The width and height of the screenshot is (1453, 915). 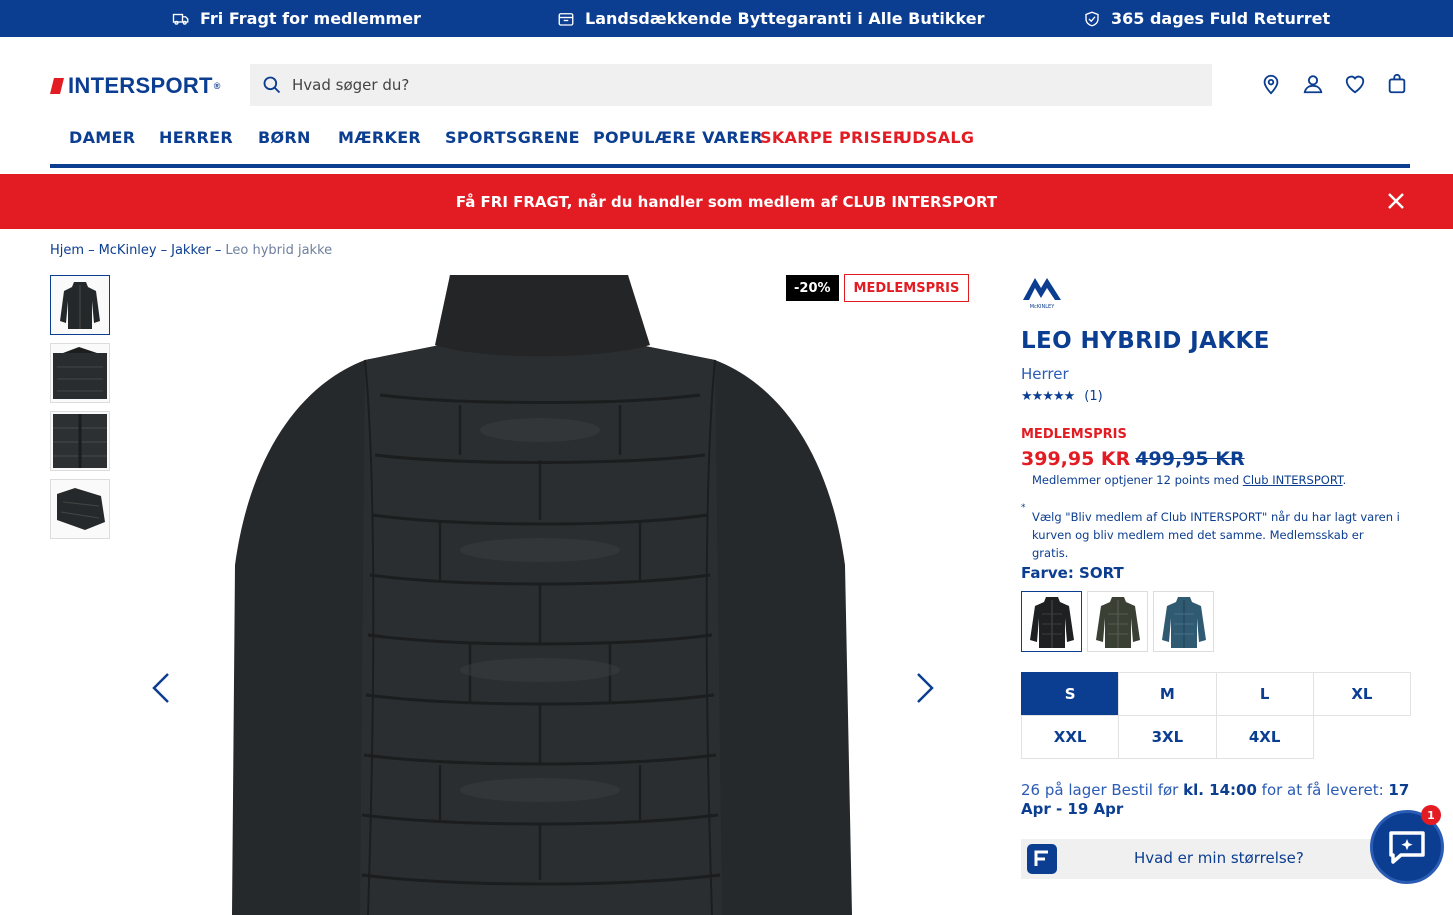 What do you see at coordinates (1070, 737) in the screenshot?
I see `size-option-xxl: XXL` at bounding box center [1070, 737].